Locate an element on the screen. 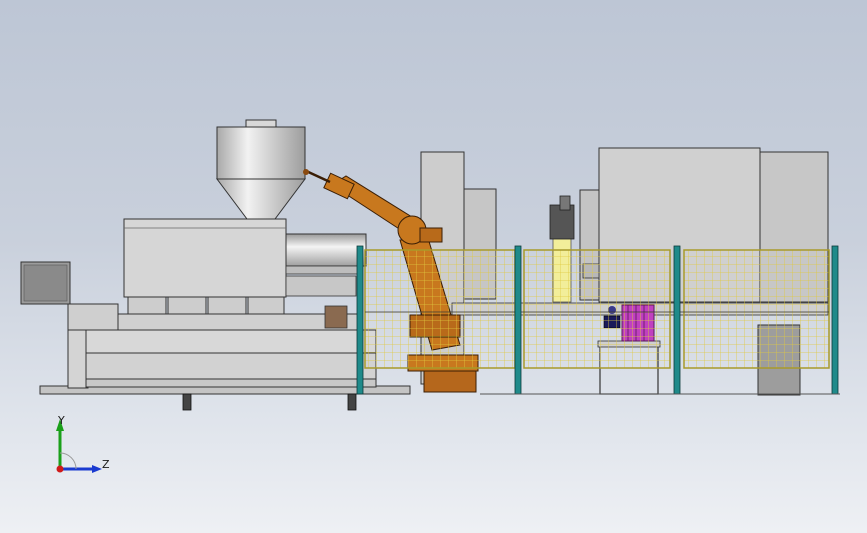 This screenshot has width=867, height=533. barrel is located at coordinates (326, 250).